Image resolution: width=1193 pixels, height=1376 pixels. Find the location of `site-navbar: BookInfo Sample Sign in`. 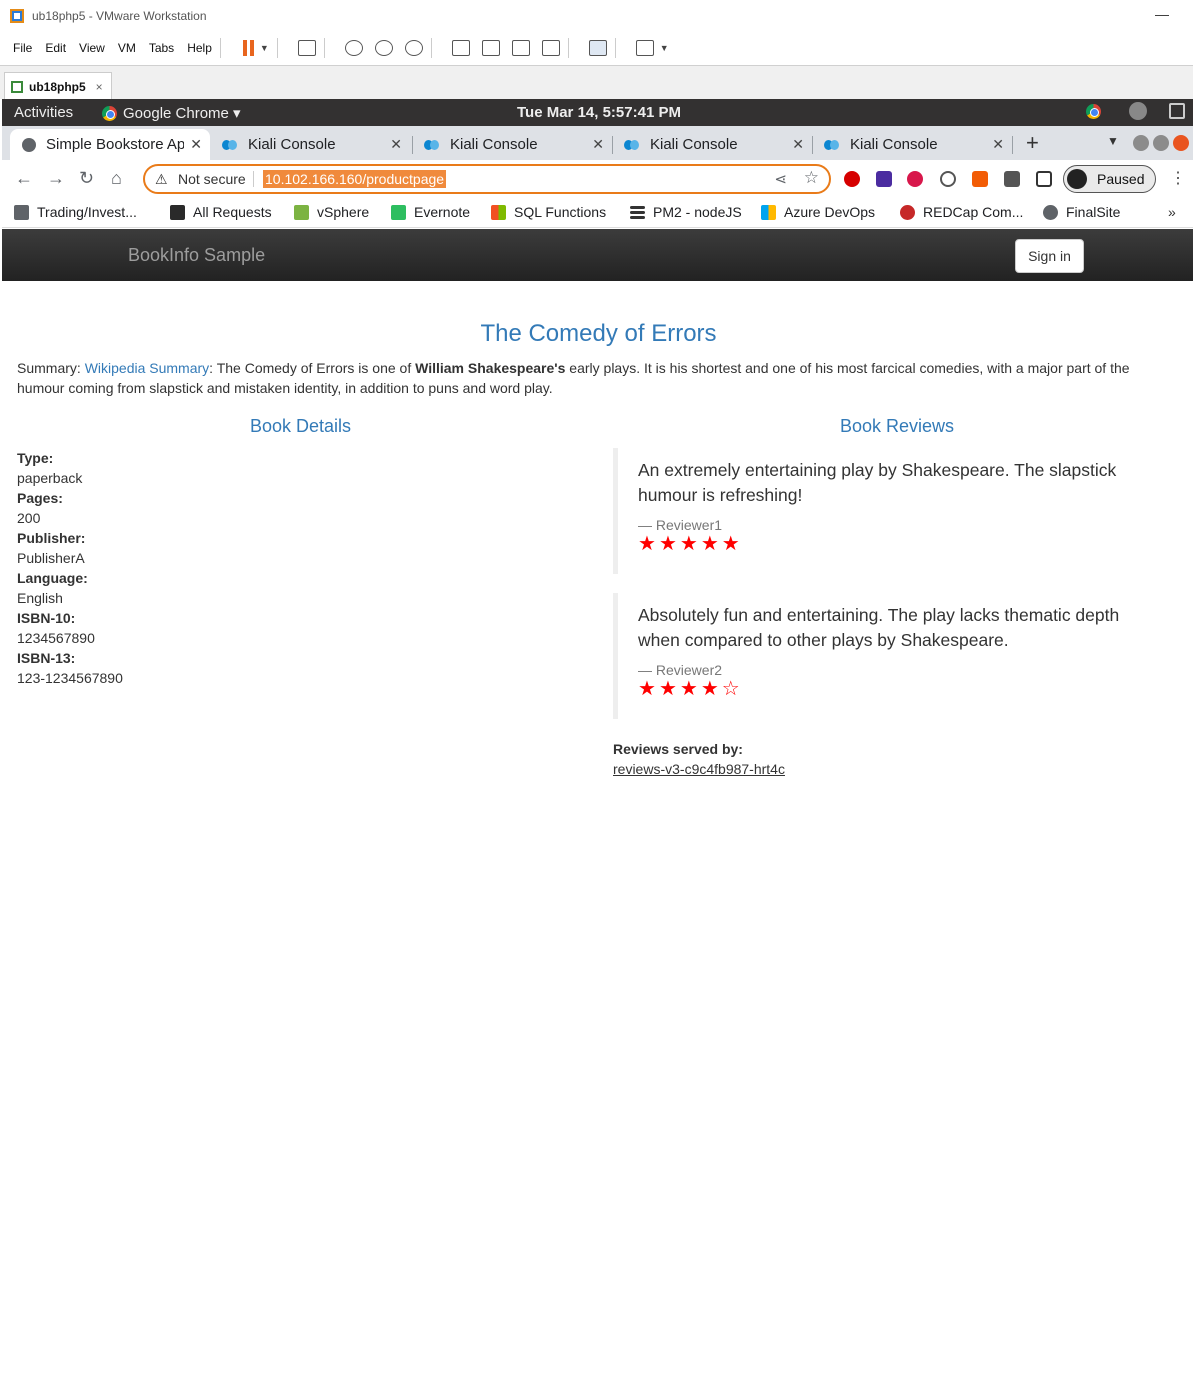

site-navbar: BookInfo Sample Sign in is located at coordinates (597, 255).